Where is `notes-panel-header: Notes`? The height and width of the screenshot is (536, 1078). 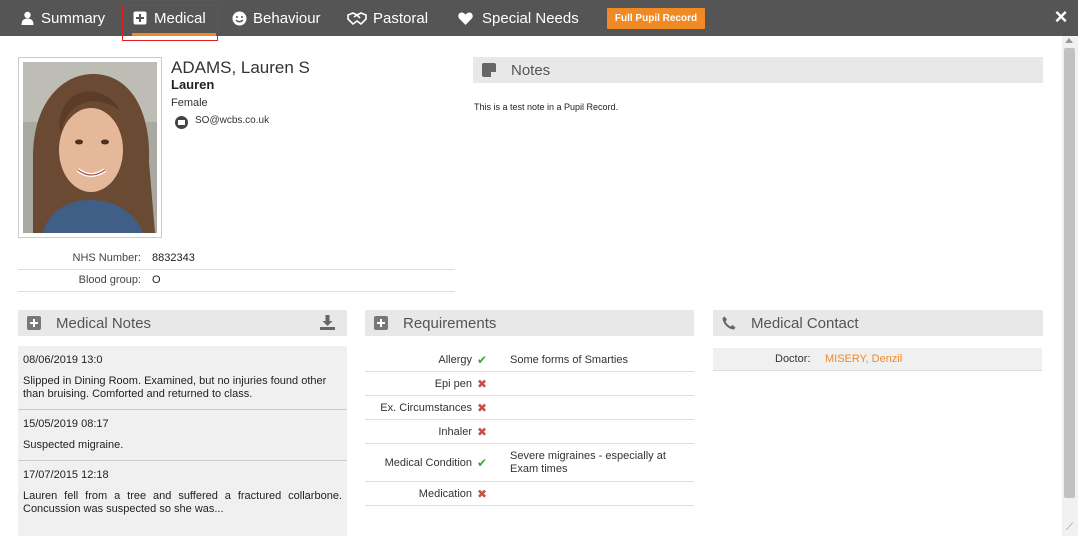
notes-panel-header: Notes is located at coordinates (758, 70).